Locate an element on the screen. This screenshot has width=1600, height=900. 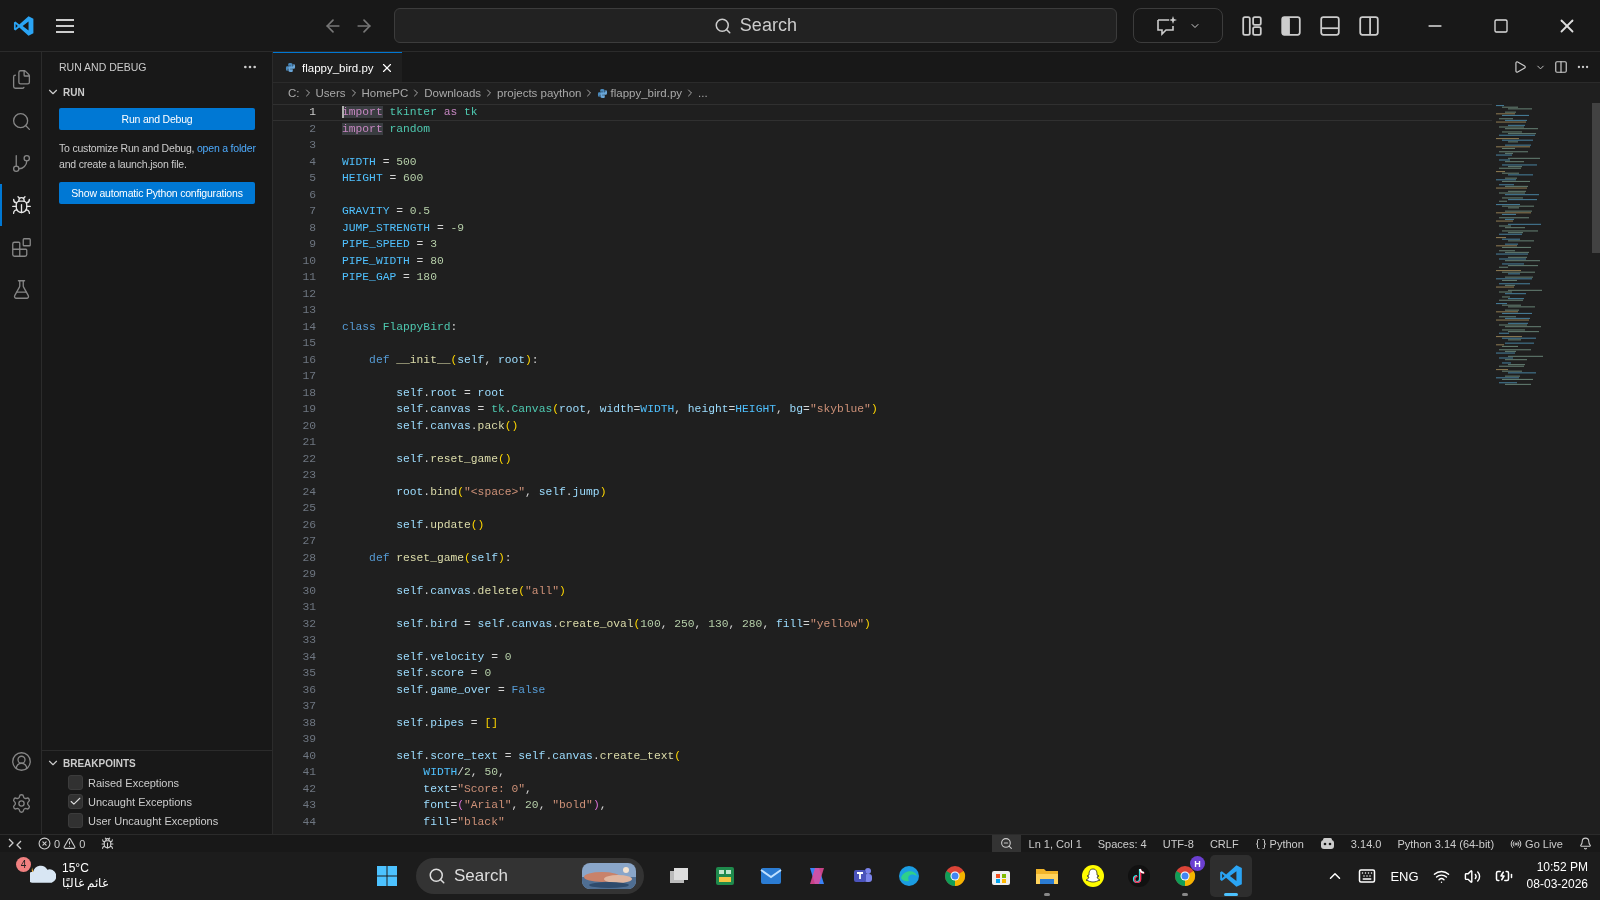
chat-button is located at coordinates (1178, 25).